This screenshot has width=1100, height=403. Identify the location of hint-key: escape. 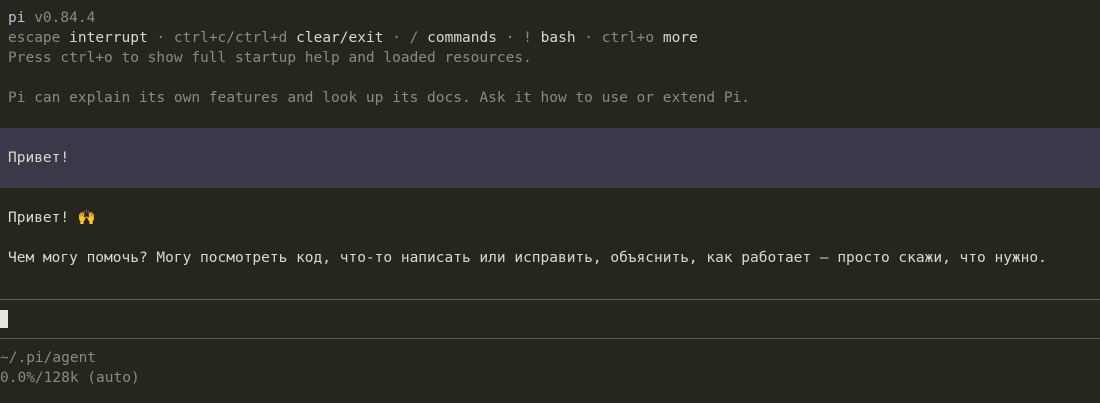
(34, 38).